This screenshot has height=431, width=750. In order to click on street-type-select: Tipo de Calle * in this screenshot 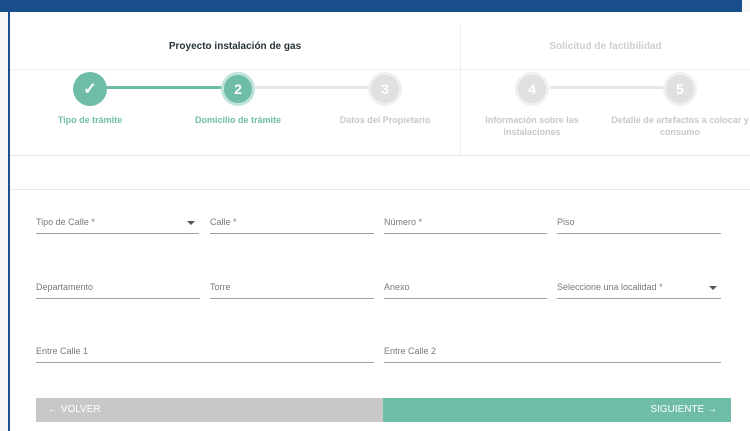, I will do `click(117, 222)`.